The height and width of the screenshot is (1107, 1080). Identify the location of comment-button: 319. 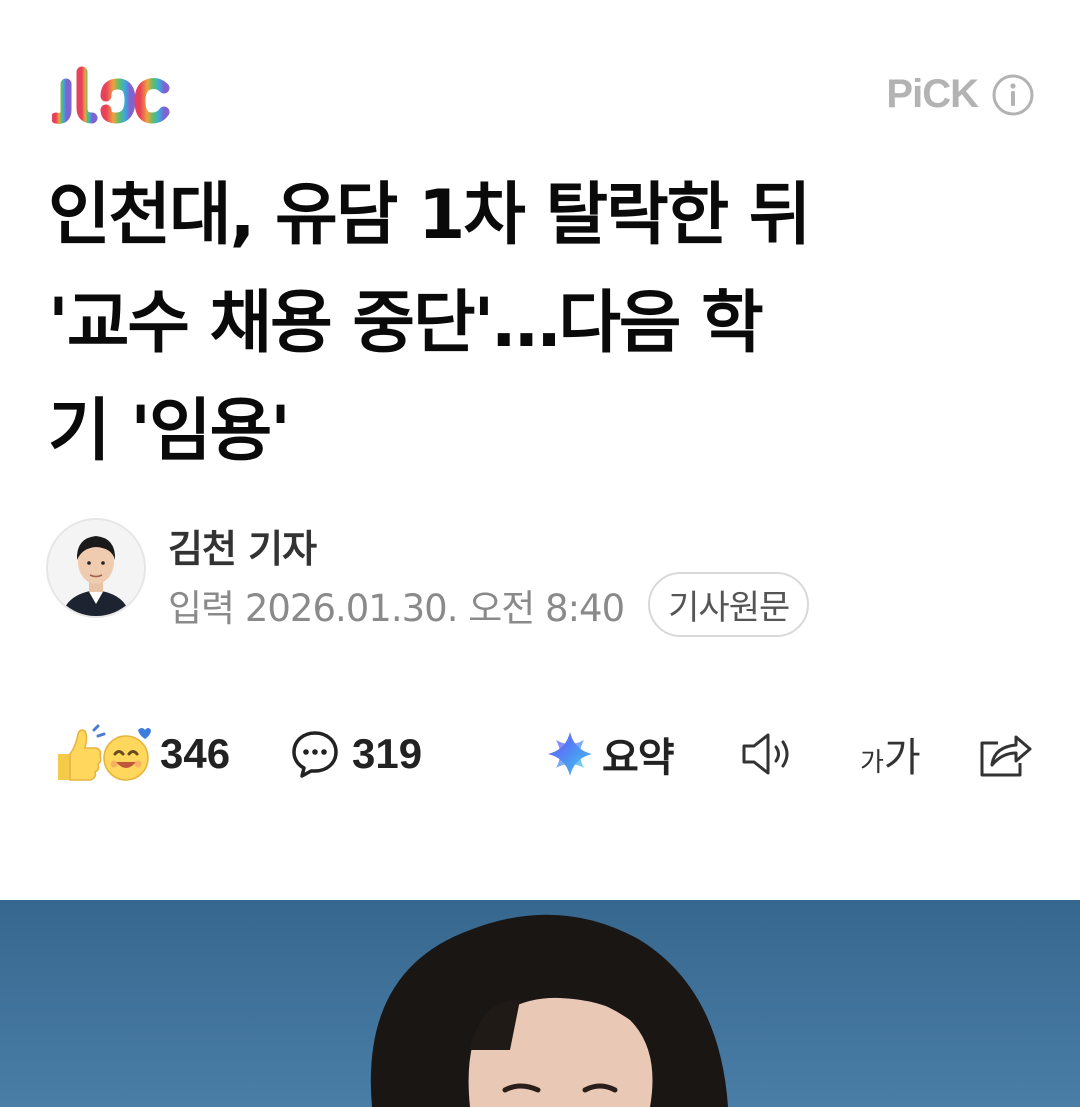
(356, 754).